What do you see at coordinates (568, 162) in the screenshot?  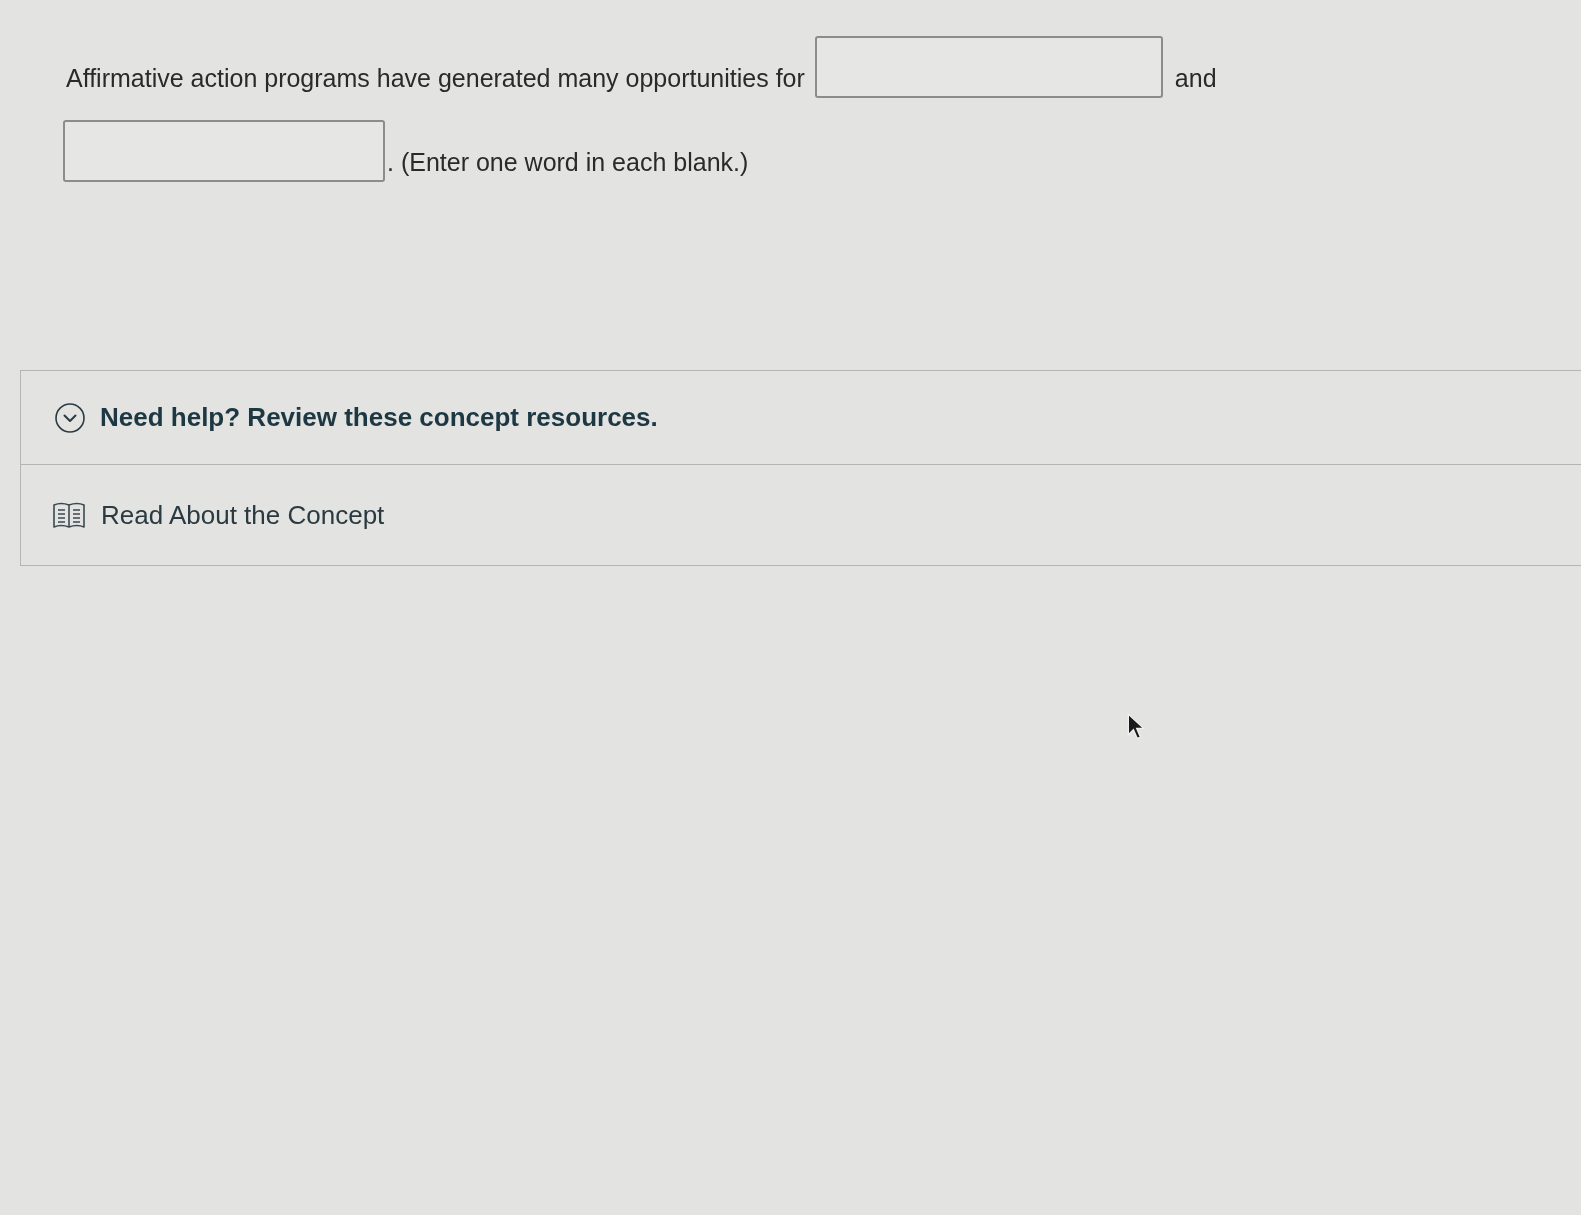 I see `question-text: . (Enter one word in each blank.)` at bounding box center [568, 162].